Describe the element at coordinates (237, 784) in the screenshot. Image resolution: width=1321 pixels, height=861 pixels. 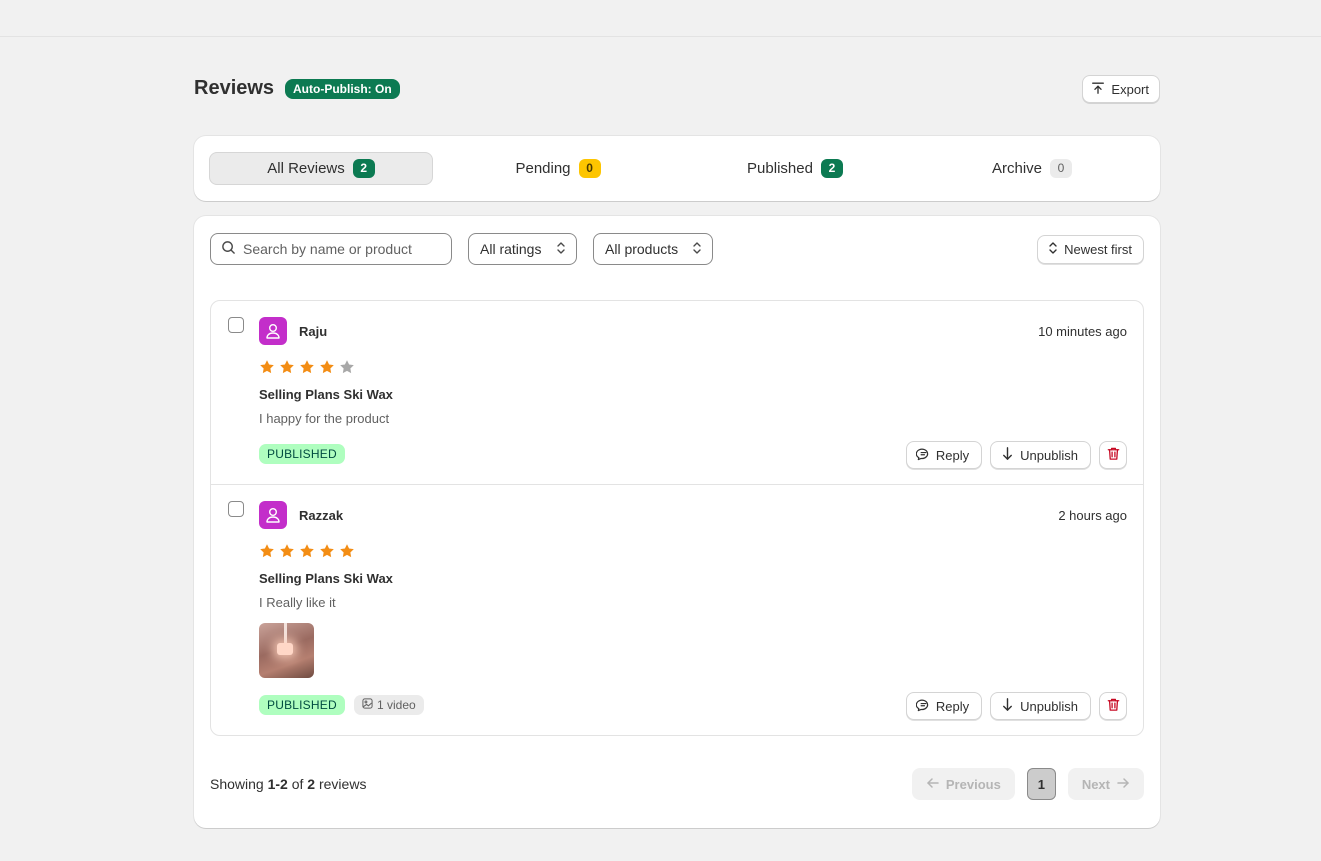
I see `summary-prefix: Showing` at that location.